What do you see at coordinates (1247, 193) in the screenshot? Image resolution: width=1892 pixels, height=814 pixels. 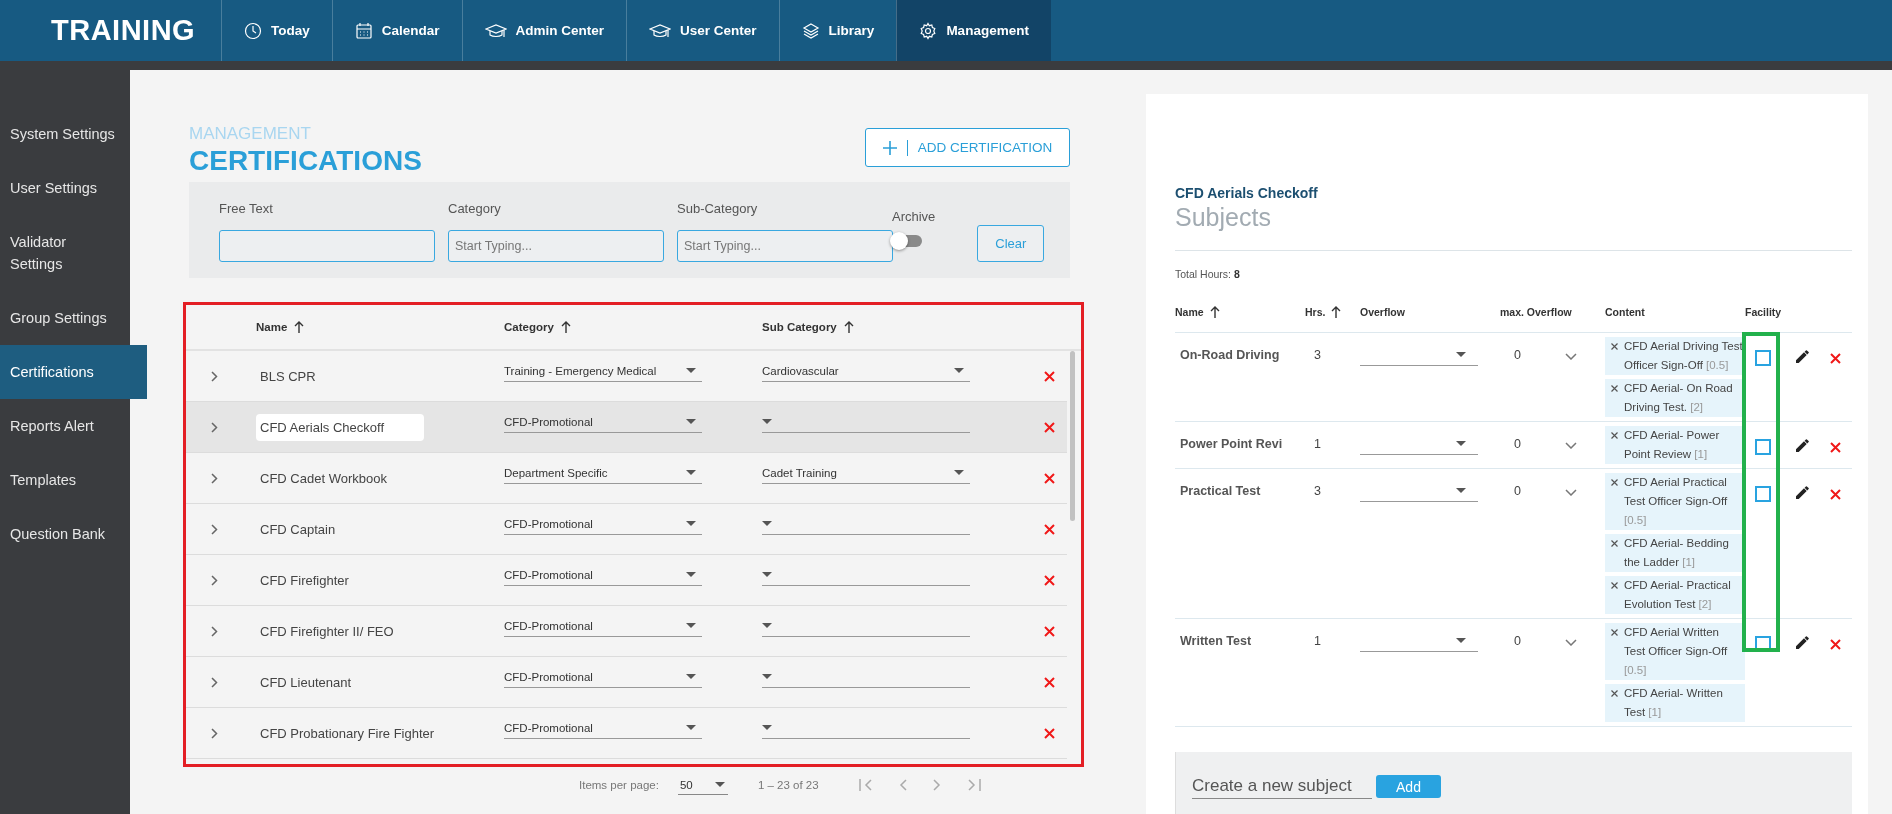 I see `certification-title: CFD Aerials Checkoff` at bounding box center [1247, 193].